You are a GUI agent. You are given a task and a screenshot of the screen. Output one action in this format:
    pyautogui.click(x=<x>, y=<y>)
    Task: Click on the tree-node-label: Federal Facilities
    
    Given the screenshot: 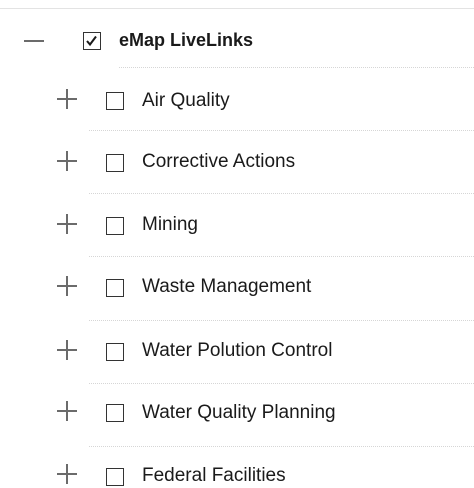 What is the action you would take?
    pyautogui.click(x=214, y=475)
    